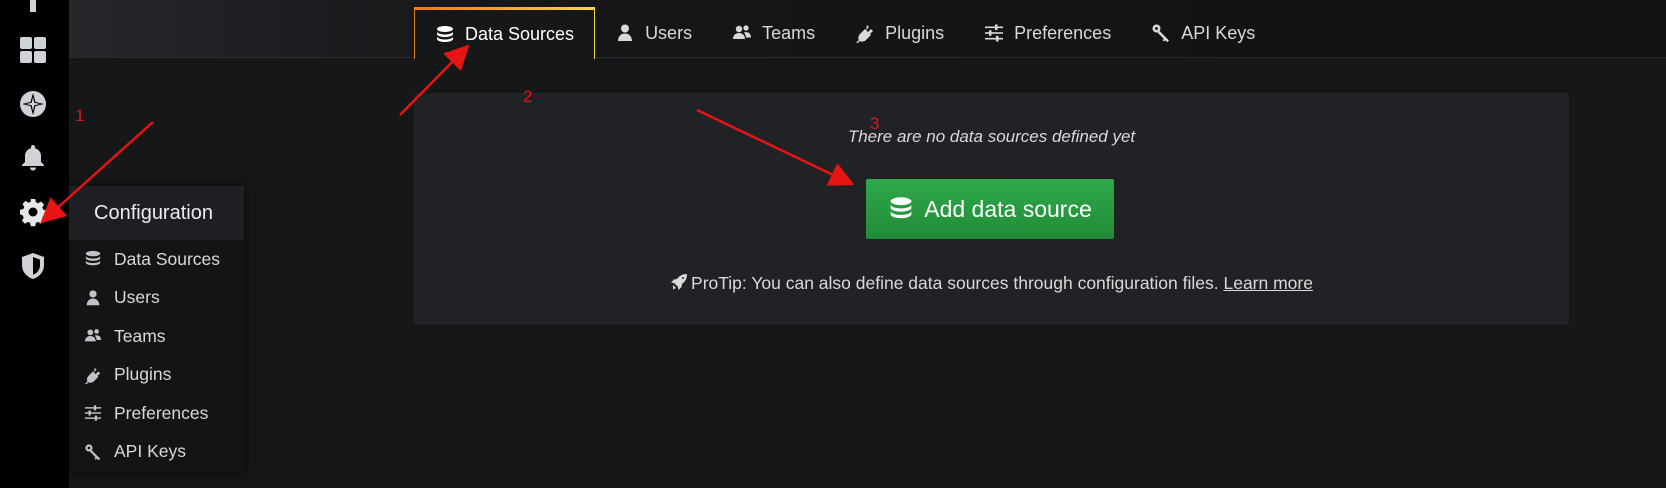 This screenshot has width=1666, height=488. Describe the element at coordinates (789, 32) in the screenshot. I see `tab-label: Teams` at that location.